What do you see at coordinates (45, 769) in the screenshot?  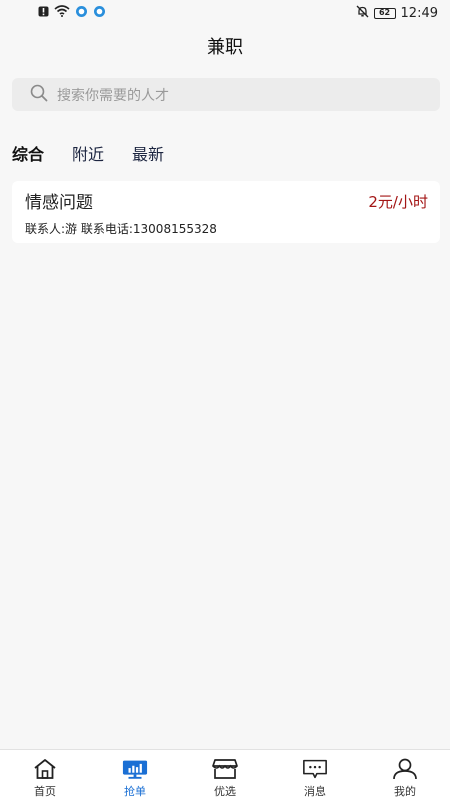 I see `home-icon` at bounding box center [45, 769].